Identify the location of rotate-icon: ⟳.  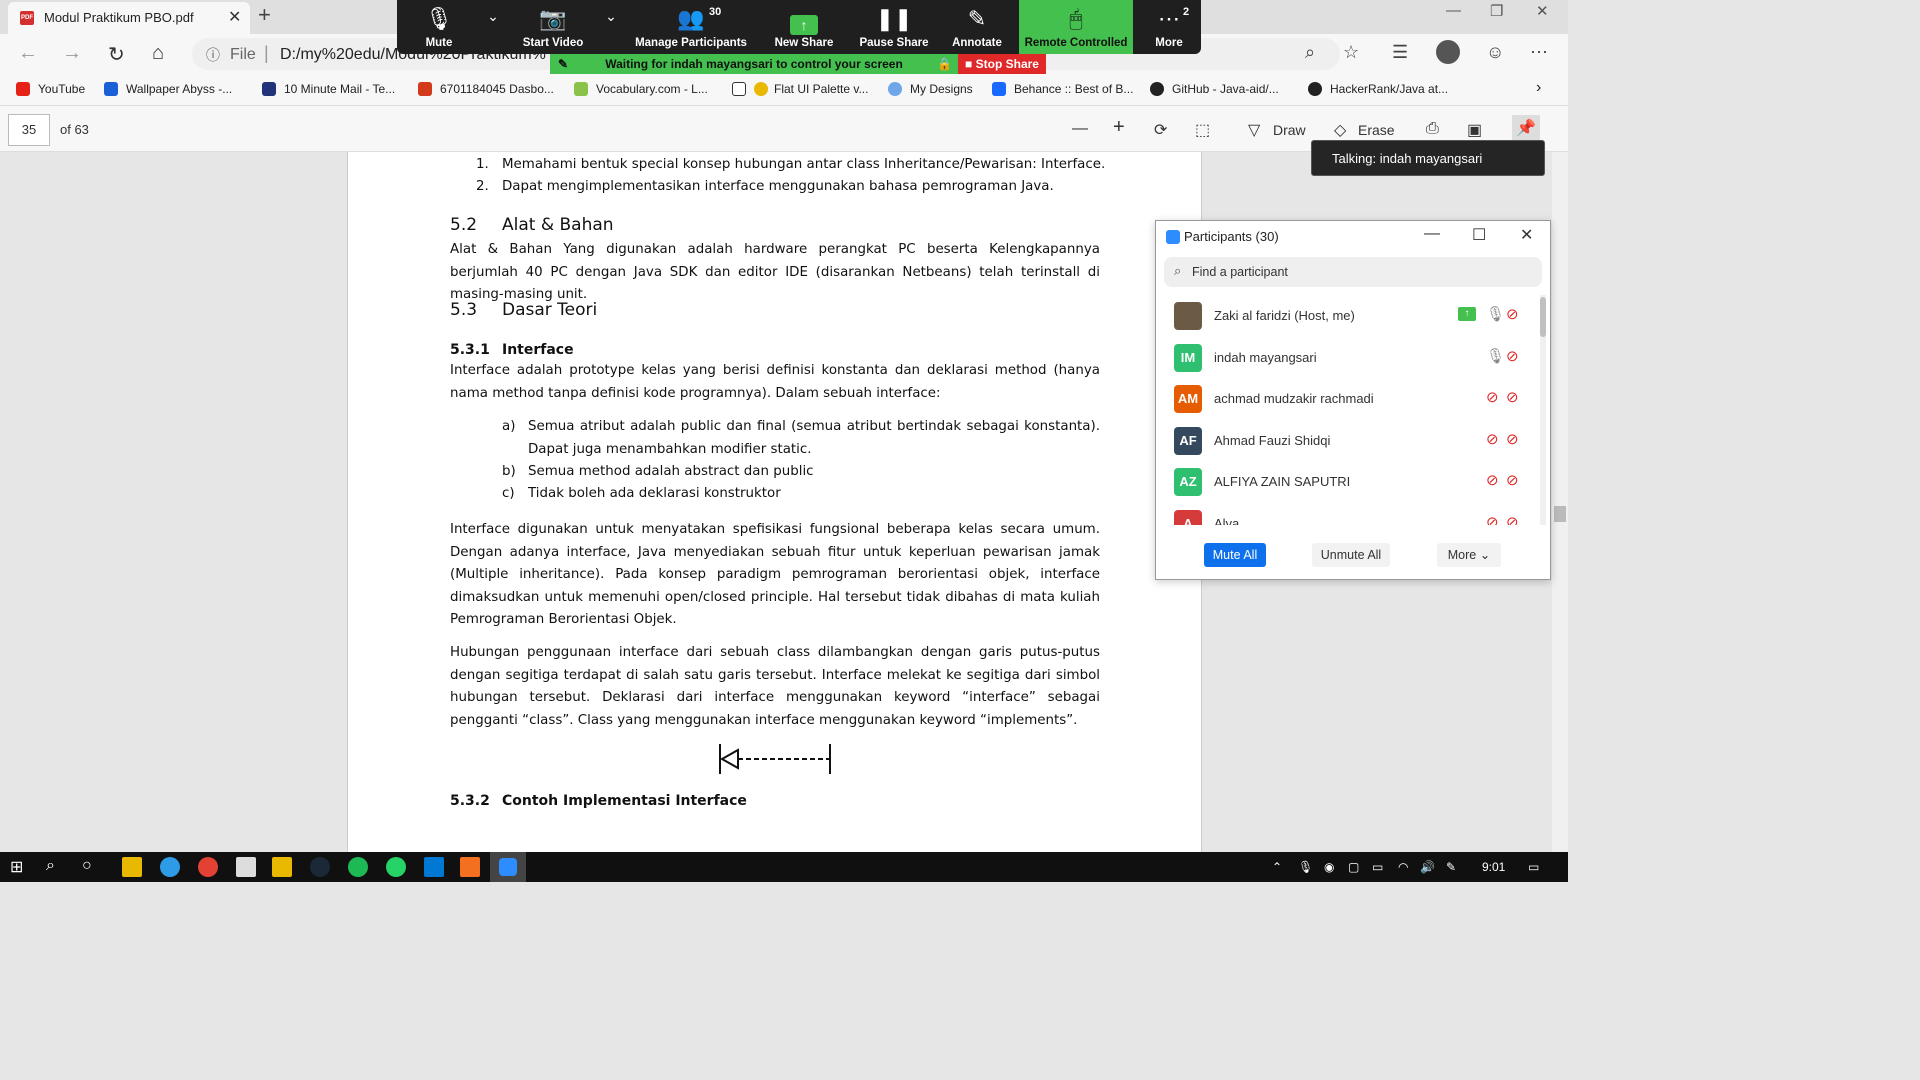
(1160, 130).